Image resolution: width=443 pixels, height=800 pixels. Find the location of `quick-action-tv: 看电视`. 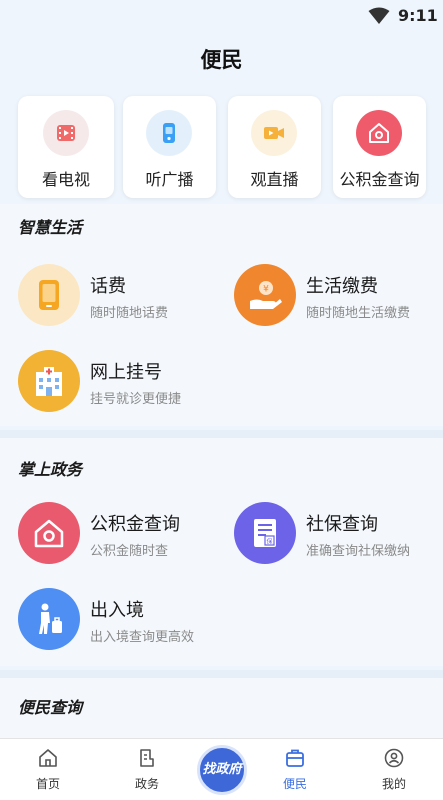

quick-action-tv: 看电视 is located at coordinates (66, 147).